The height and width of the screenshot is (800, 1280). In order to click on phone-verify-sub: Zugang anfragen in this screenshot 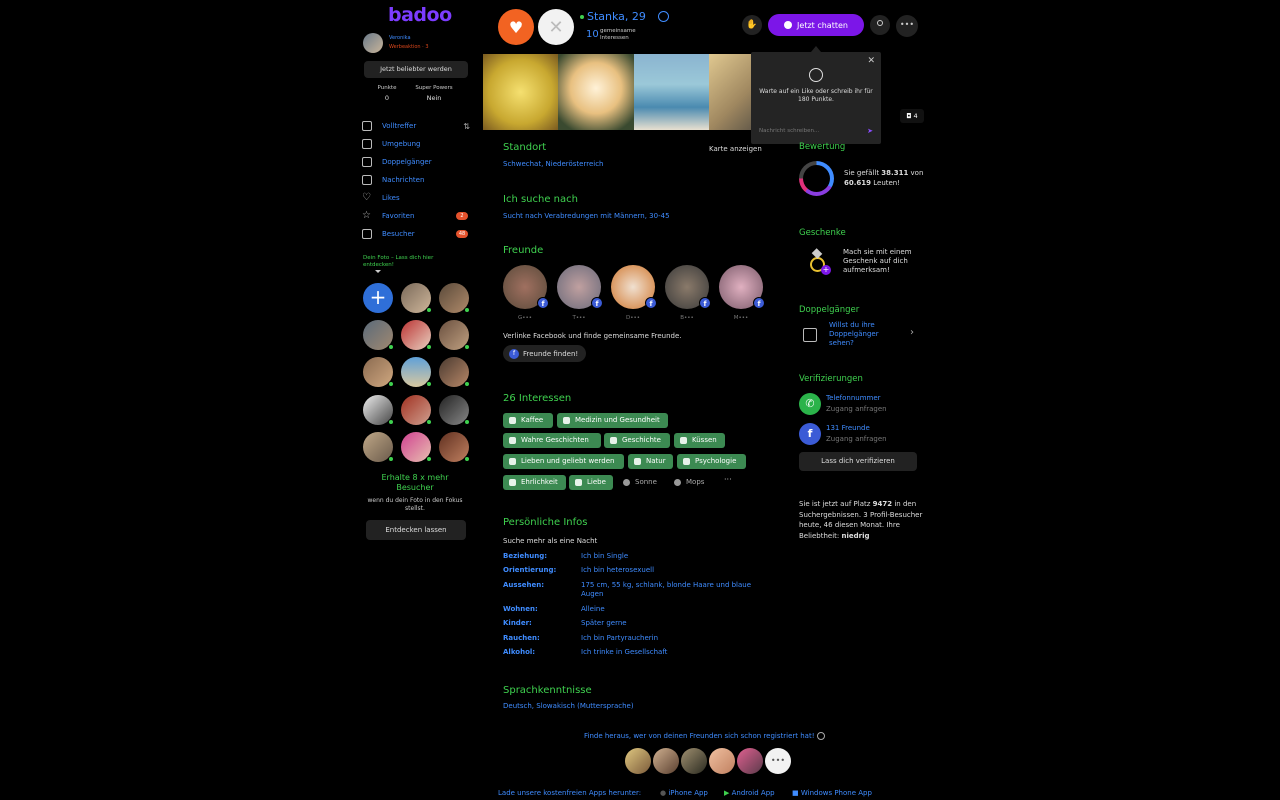, I will do `click(856, 409)`.